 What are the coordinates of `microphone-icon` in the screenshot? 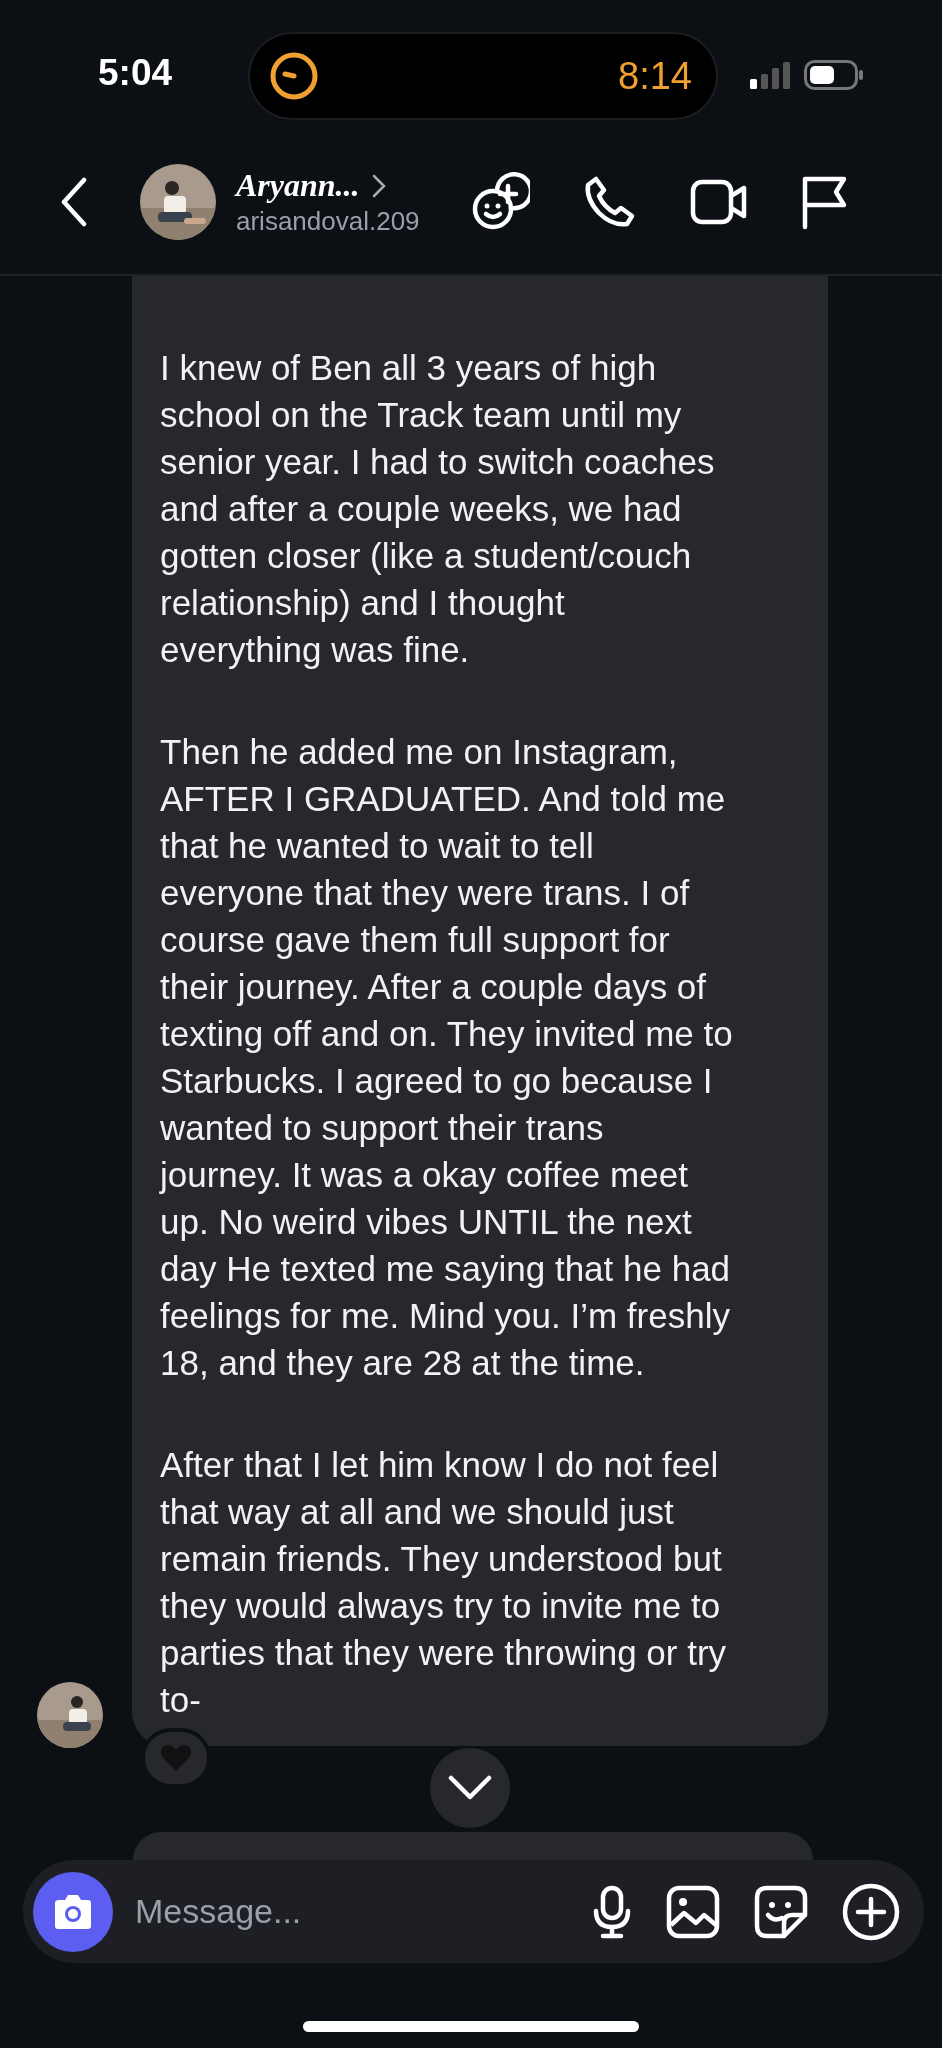 It's located at (612, 1911).